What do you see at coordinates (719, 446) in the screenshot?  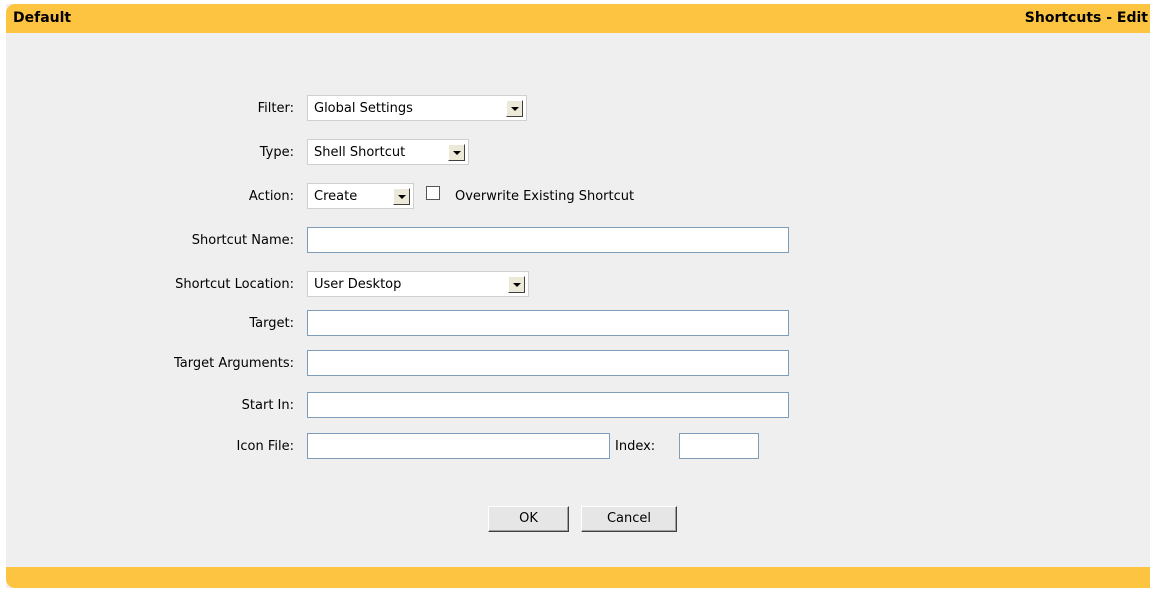 I see `index-input` at bounding box center [719, 446].